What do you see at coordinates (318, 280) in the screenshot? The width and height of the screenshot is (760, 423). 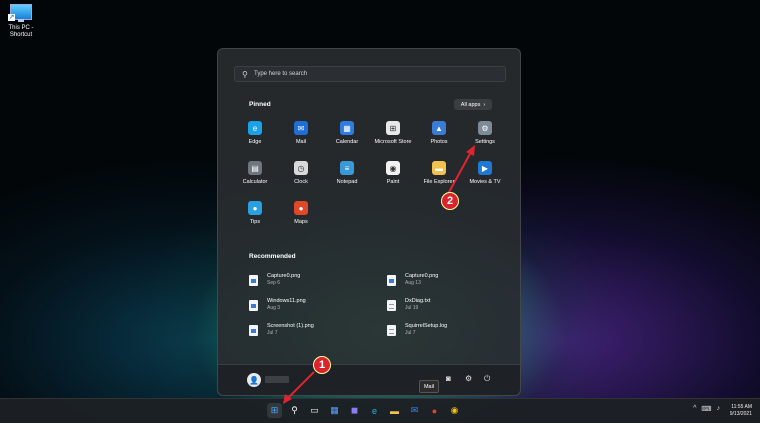 I see `recommended-item: Capture0.png Sep 6` at bounding box center [318, 280].